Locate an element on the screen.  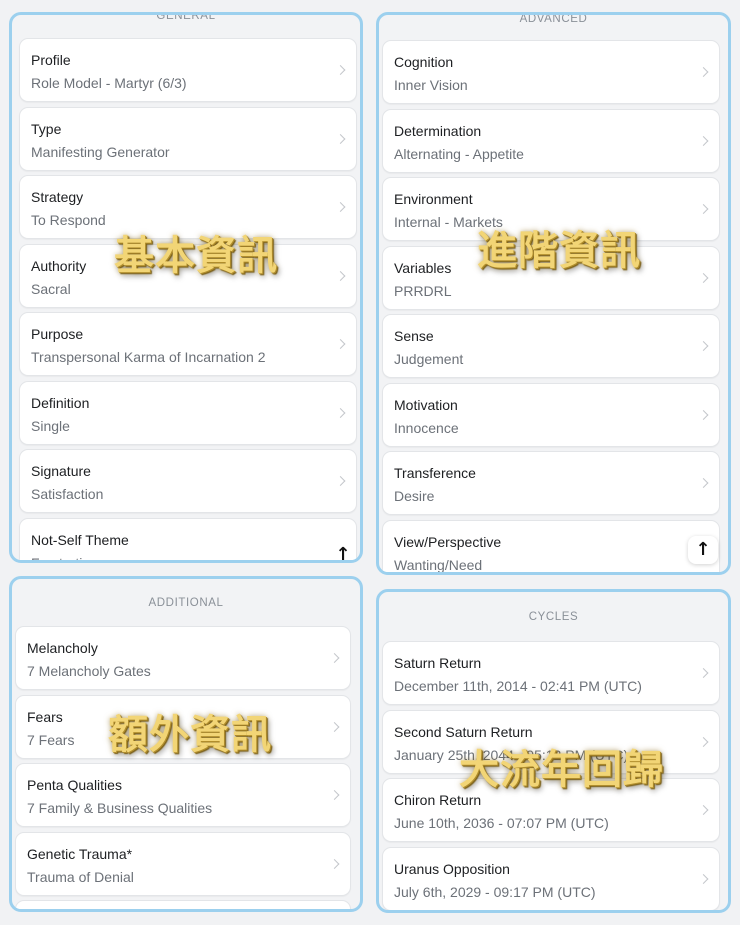
card-value: 7 Melancholy Gates is located at coordinates (89, 671).